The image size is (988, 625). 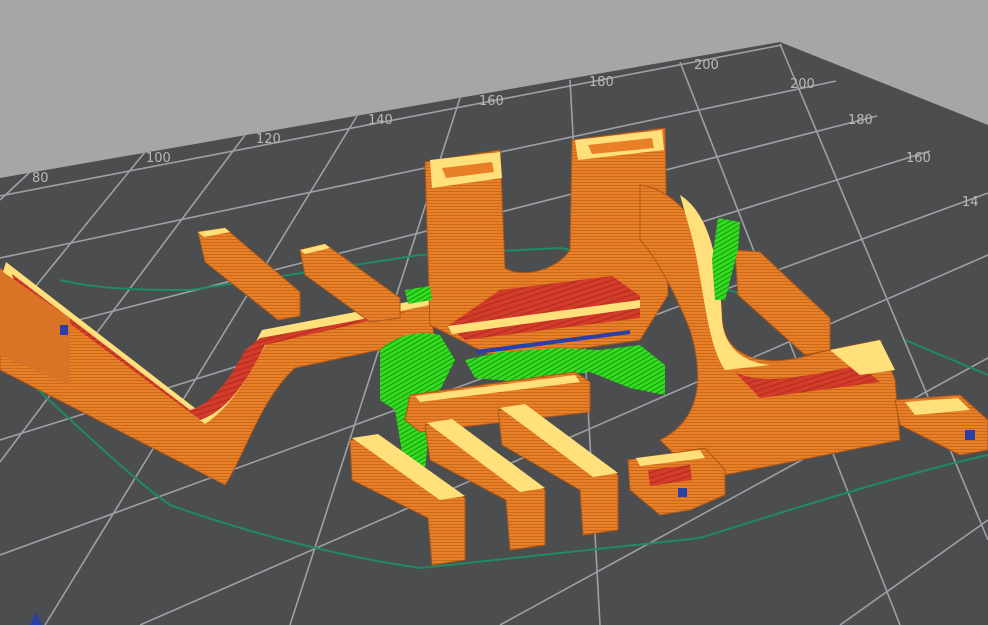 I want to click on tick-label: 80, so click(x=40, y=178).